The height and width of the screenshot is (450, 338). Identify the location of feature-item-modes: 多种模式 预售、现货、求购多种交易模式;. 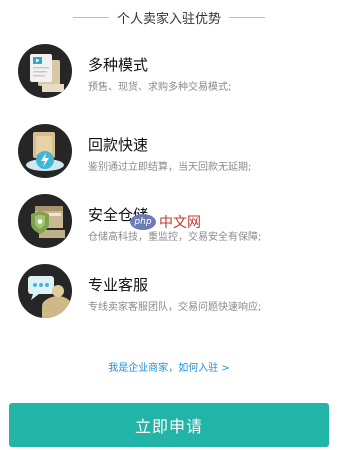
(173, 72).